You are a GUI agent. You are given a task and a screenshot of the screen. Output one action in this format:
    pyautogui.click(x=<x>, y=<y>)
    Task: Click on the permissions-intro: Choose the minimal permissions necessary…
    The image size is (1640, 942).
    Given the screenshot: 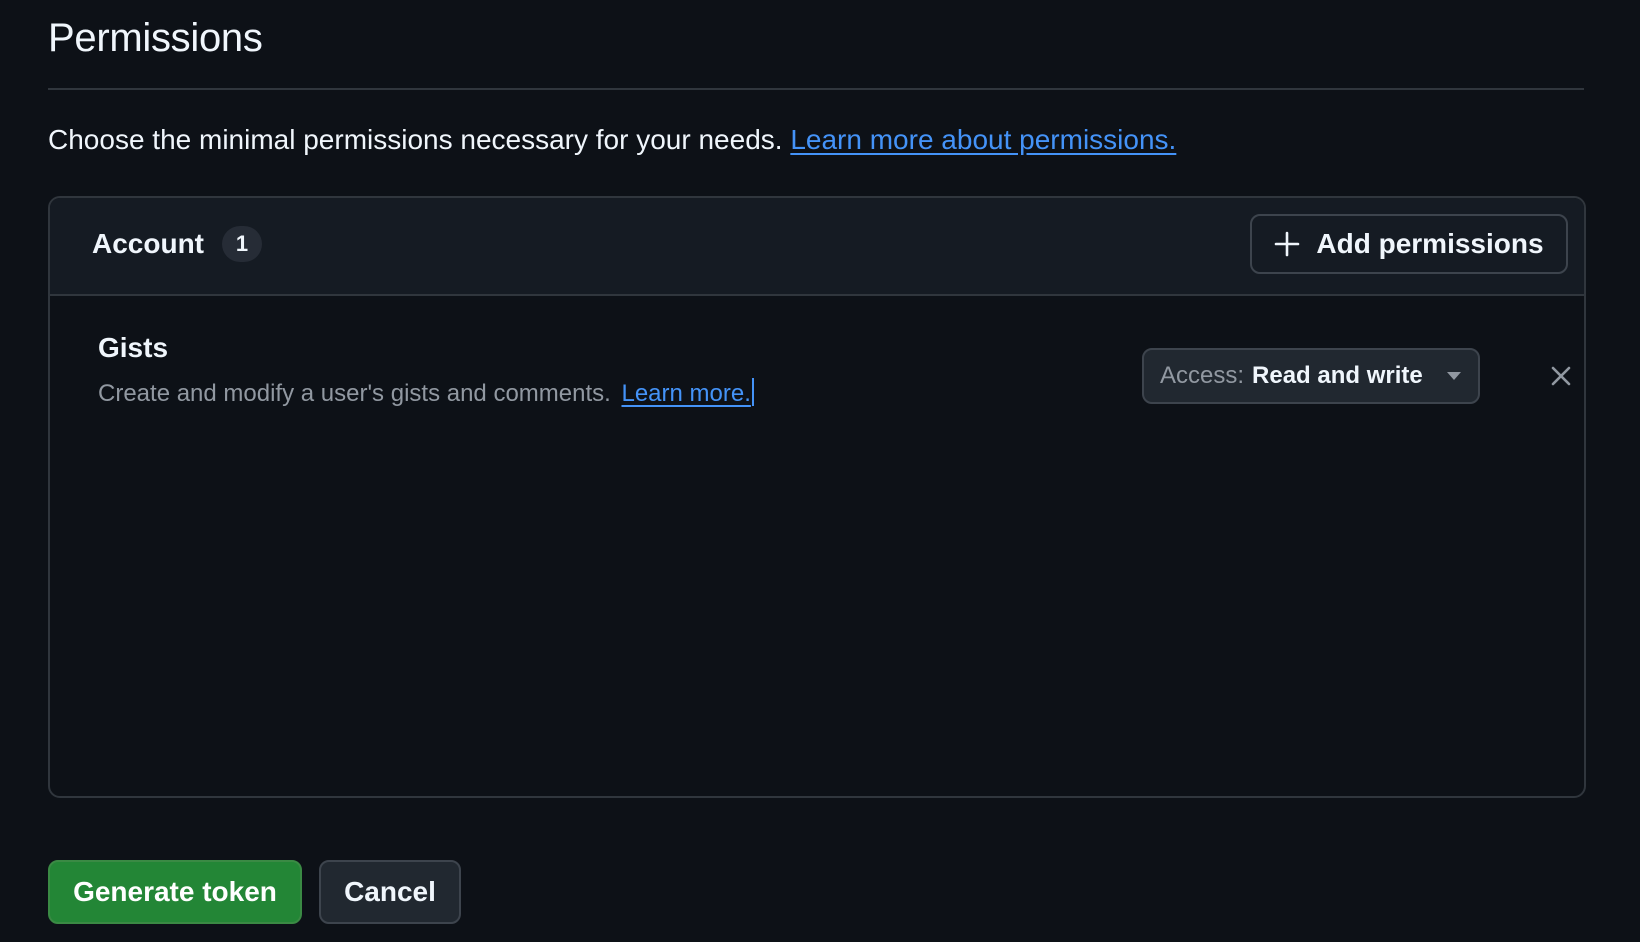 What is the action you would take?
    pyautogui.click(x=612, y=140)
    